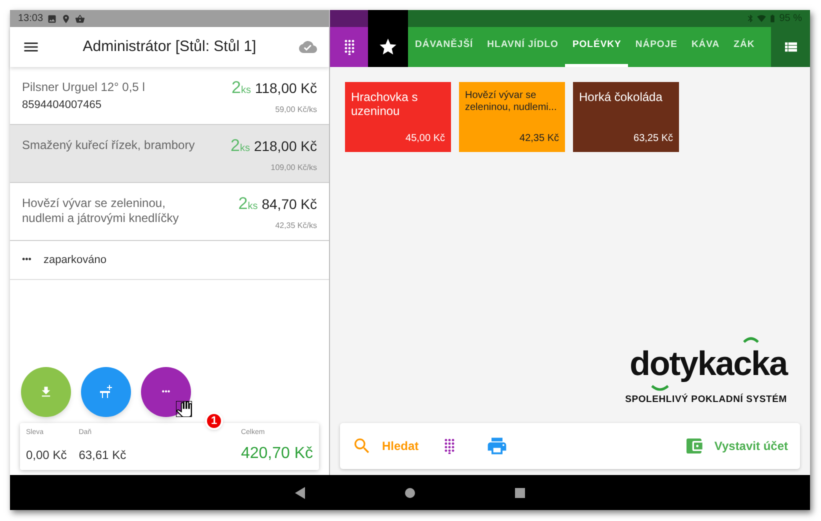 Image resolution: width=821 pixels, height=521 pixels. What do you see at coordinates (761, 18) in the screenshot?
I see `wifi-icon` at bounding box center [761, 18].